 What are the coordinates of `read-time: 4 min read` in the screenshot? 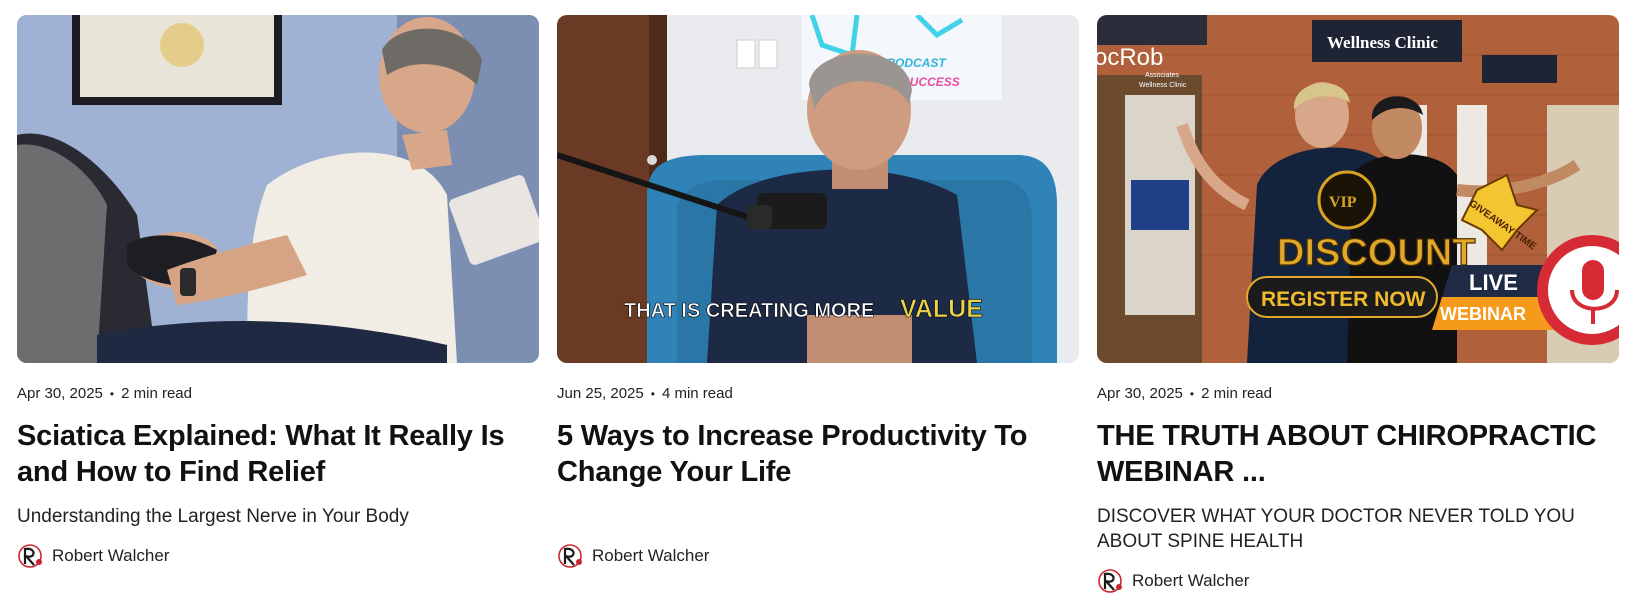 It's located at (697, 393).